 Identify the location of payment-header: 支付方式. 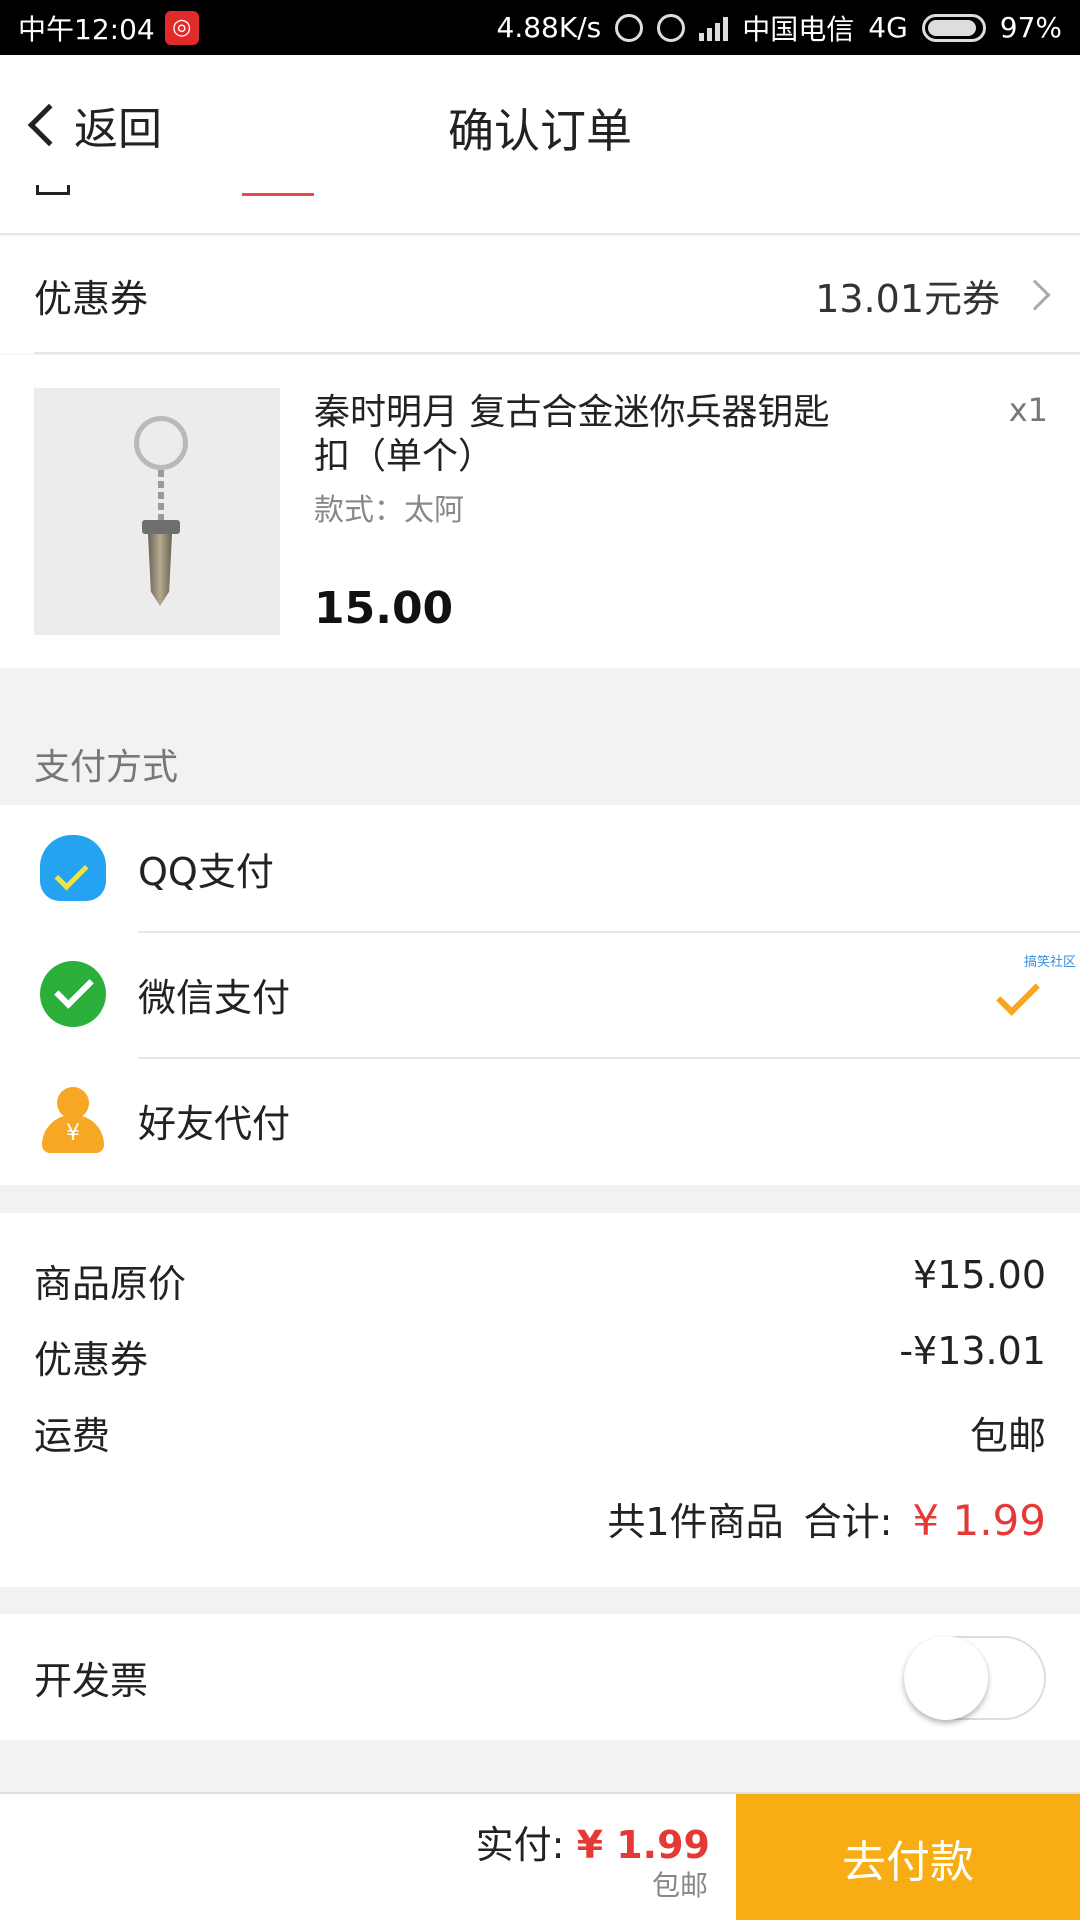
(106, 767).